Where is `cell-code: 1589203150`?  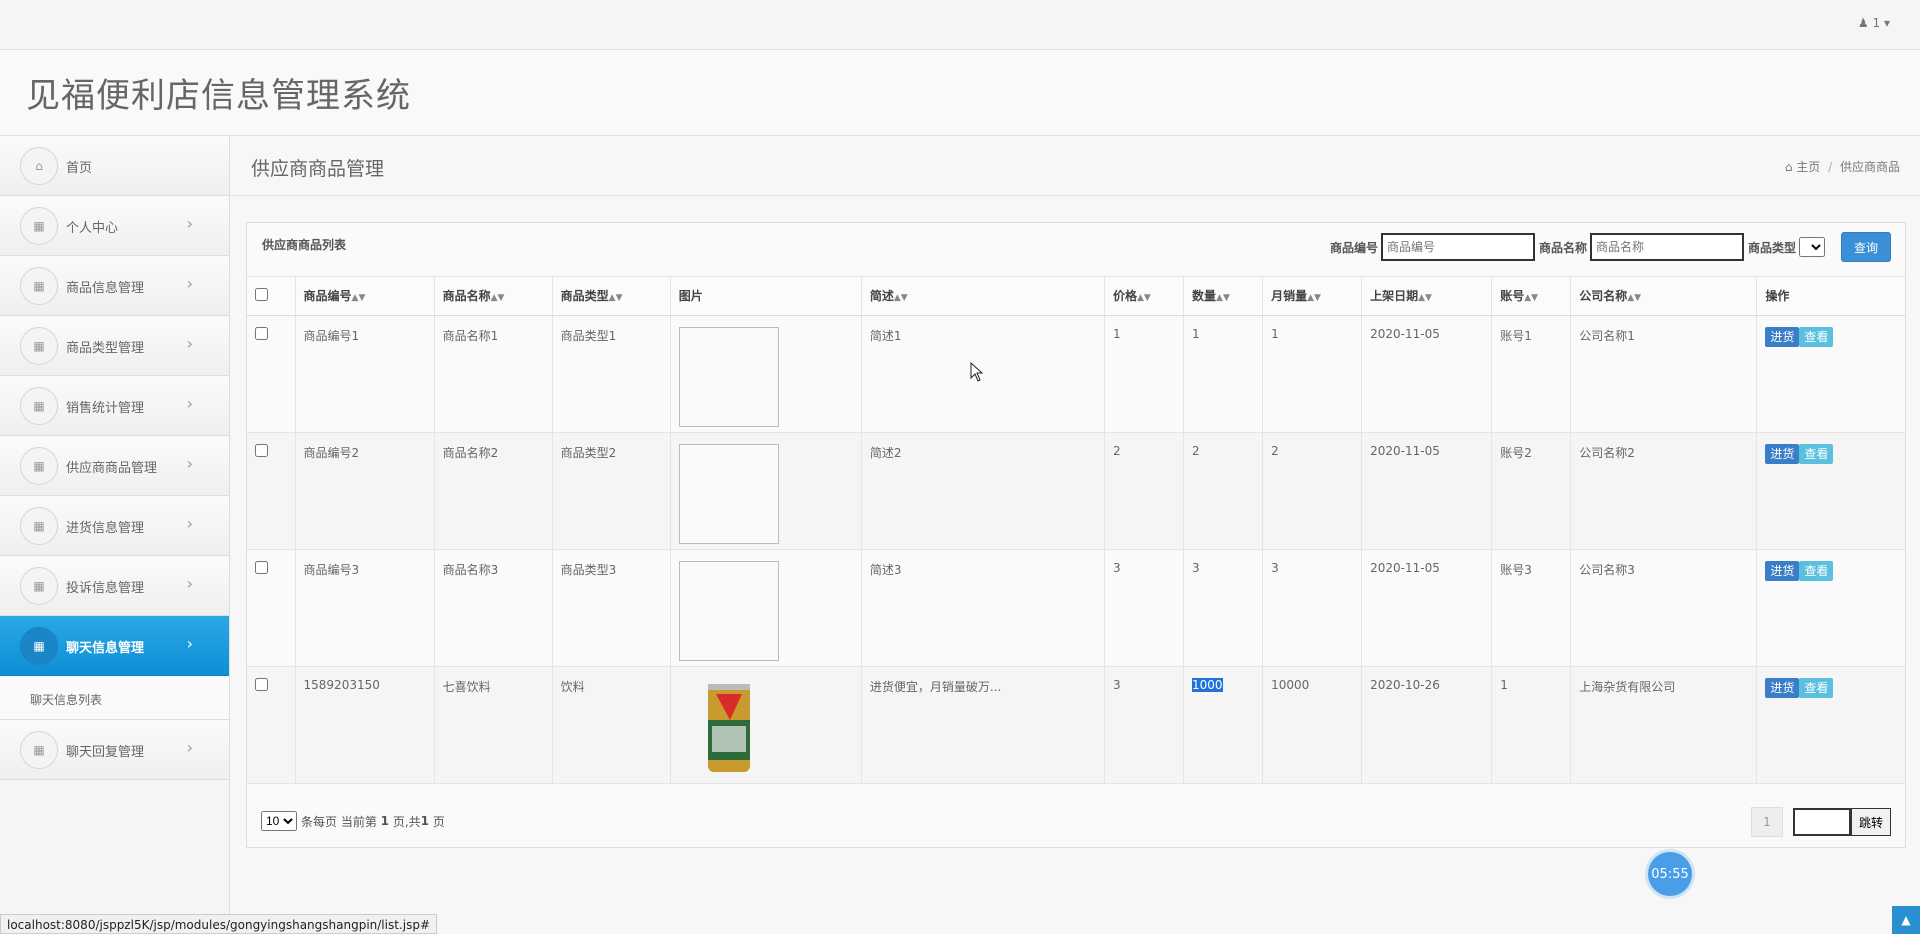
cell-code: 1589203150 is located at coordinates (365, 725).